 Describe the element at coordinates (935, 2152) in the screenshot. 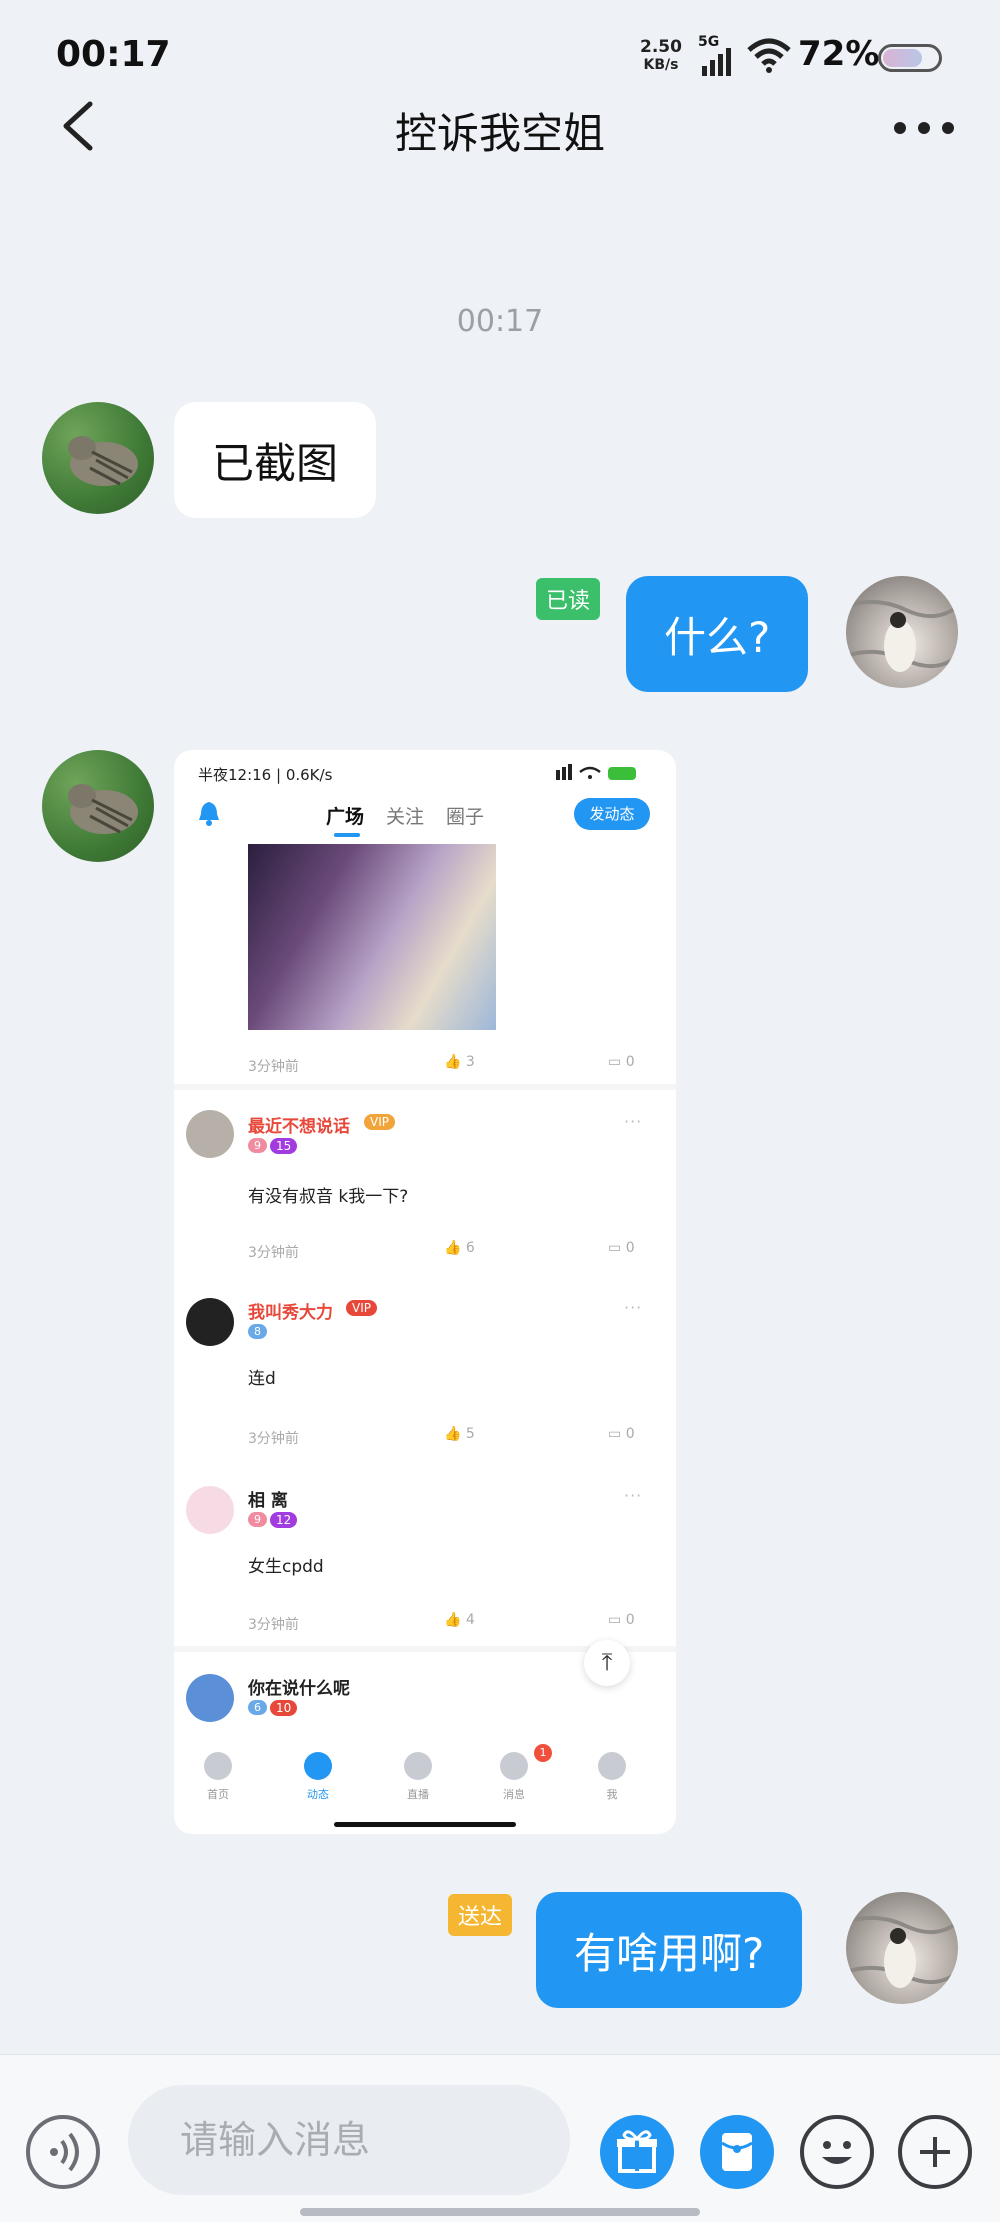

I see `more-actions-button` at that location.